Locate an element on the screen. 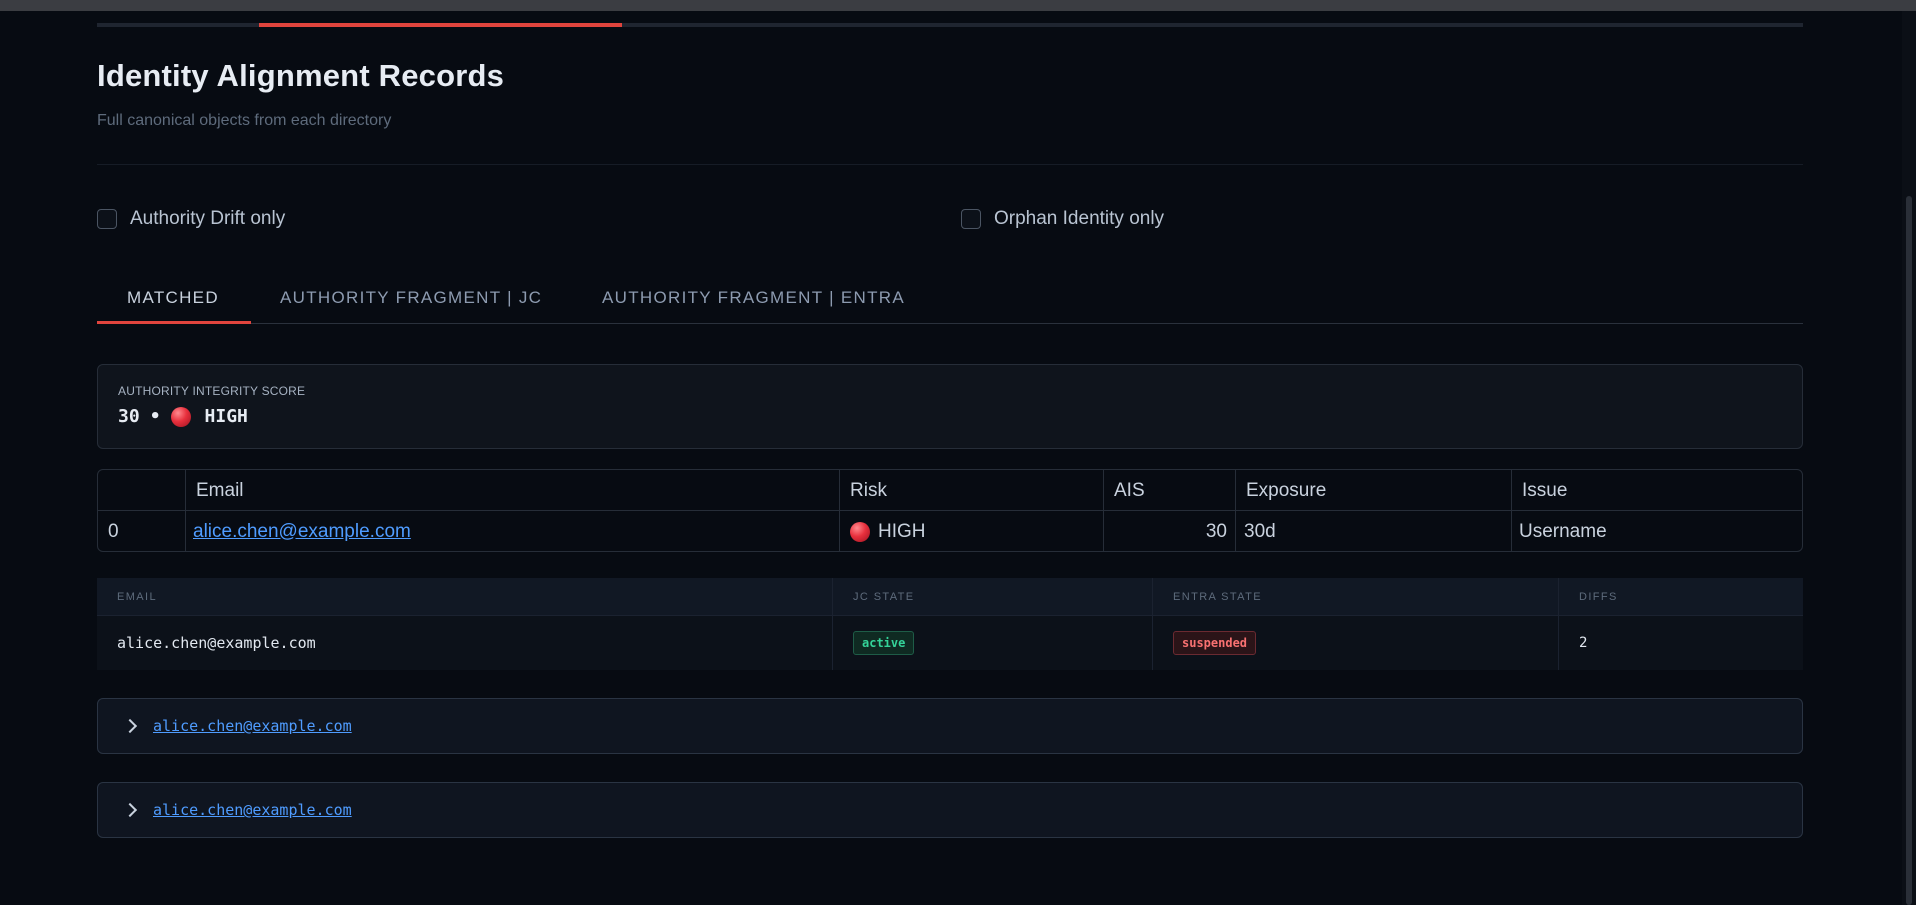 The image size is (1916, 905). state-row-jc-state-cell: active is located at coordinates (993, 643).